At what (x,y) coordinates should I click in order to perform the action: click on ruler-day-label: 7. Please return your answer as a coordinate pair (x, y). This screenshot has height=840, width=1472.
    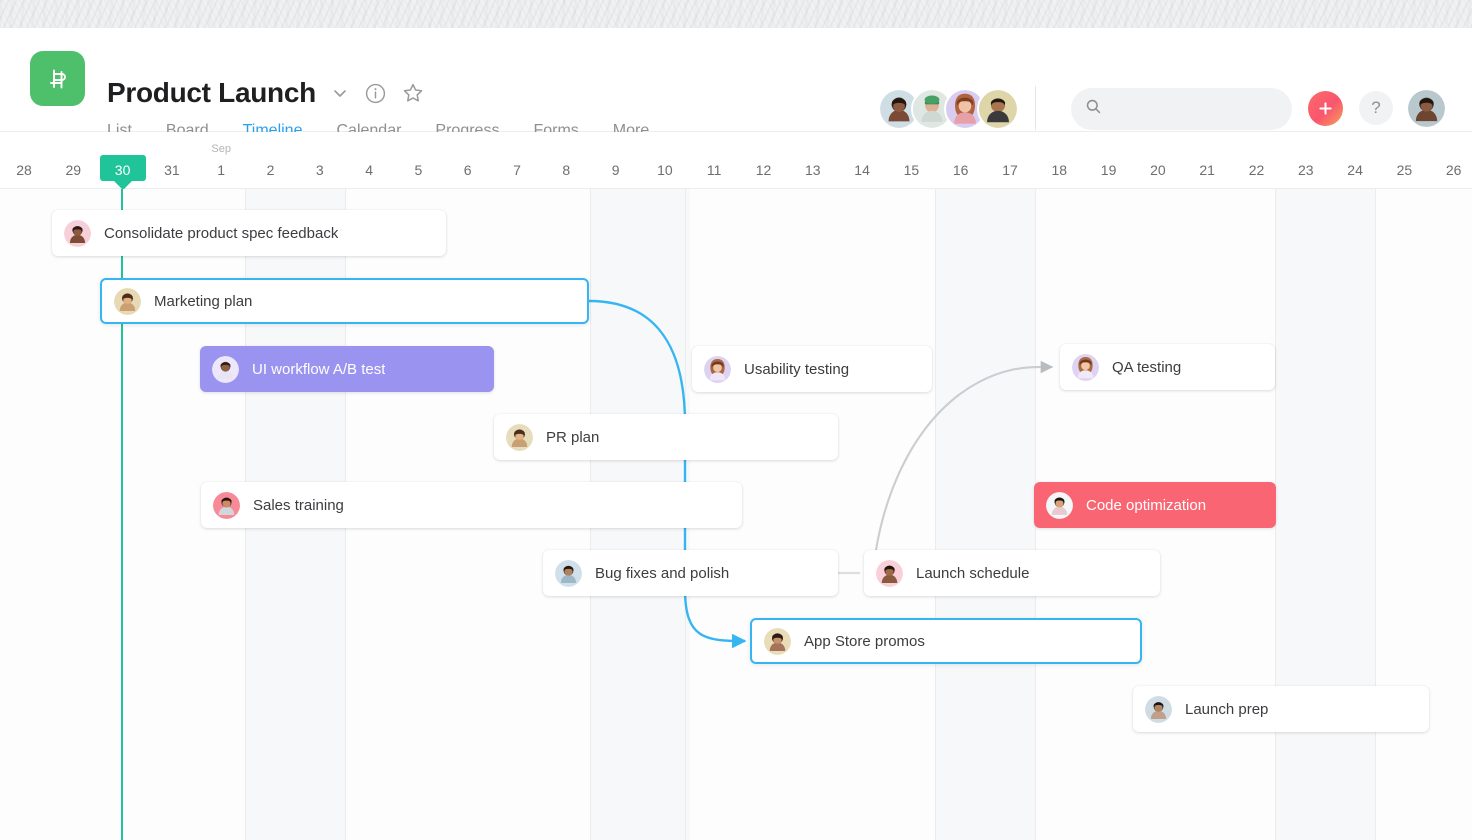
    Looking at the image, I should click on (517, 170).